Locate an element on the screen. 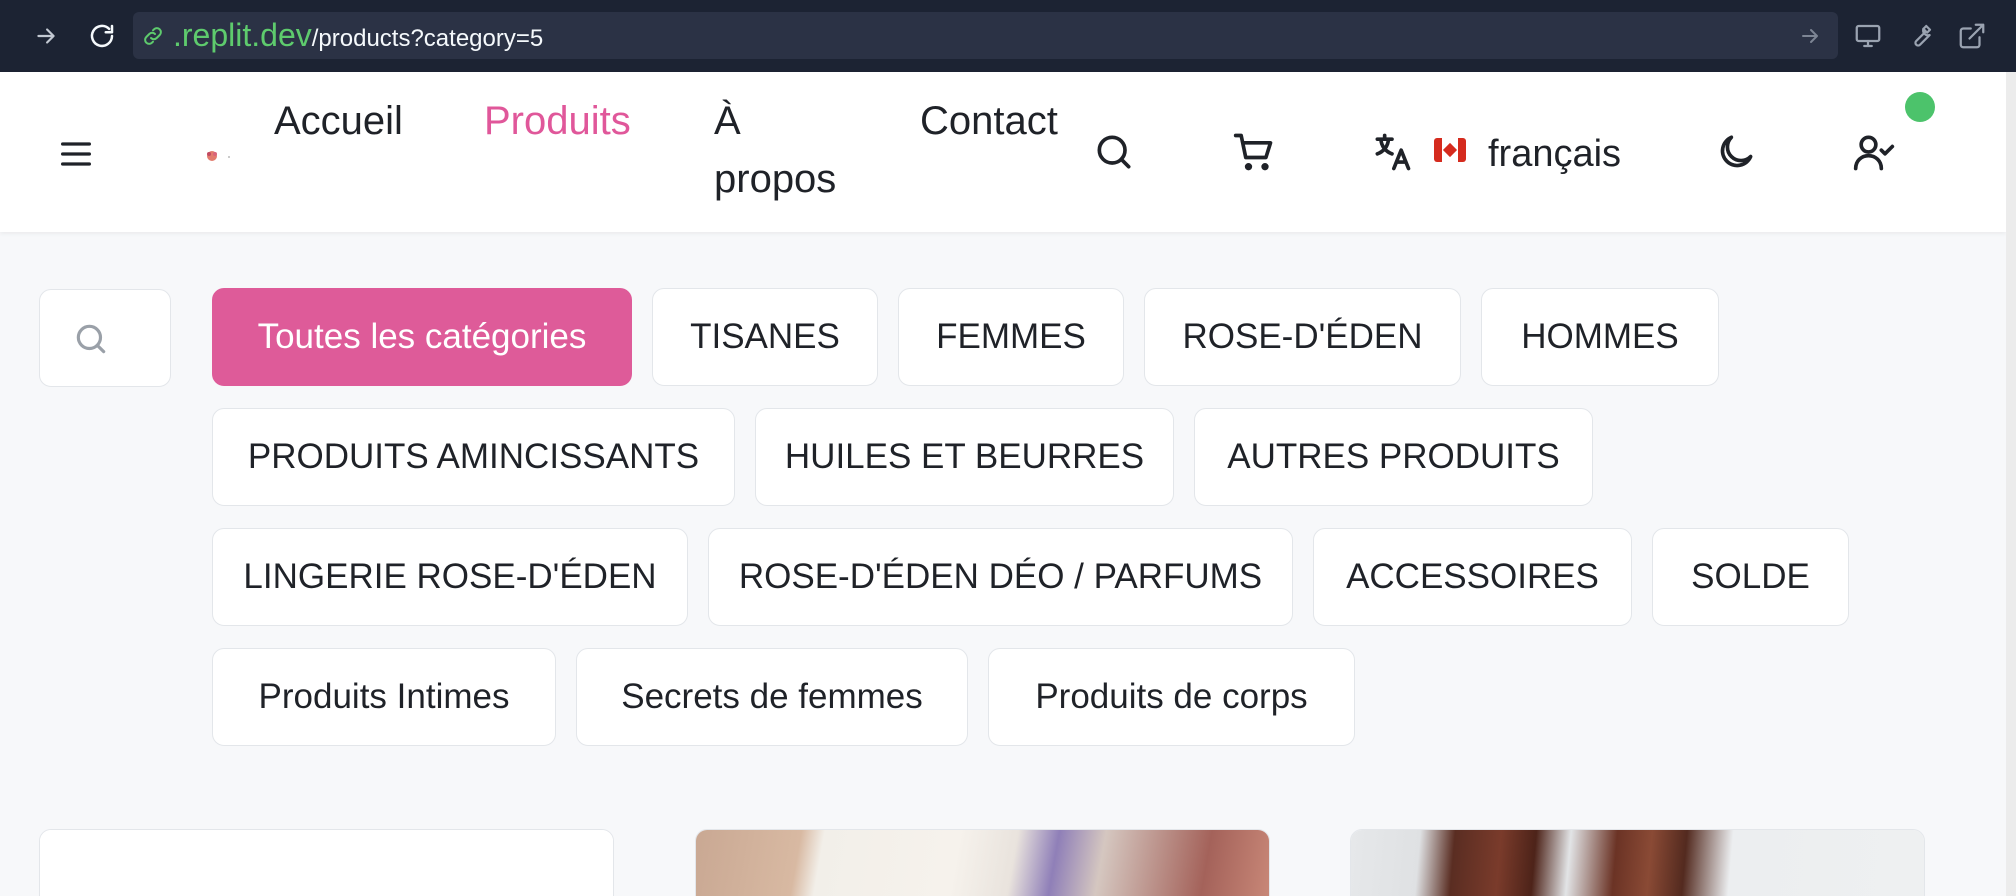 The image size is (2016, 896). reload-icon is located at coordinates (102, 36).